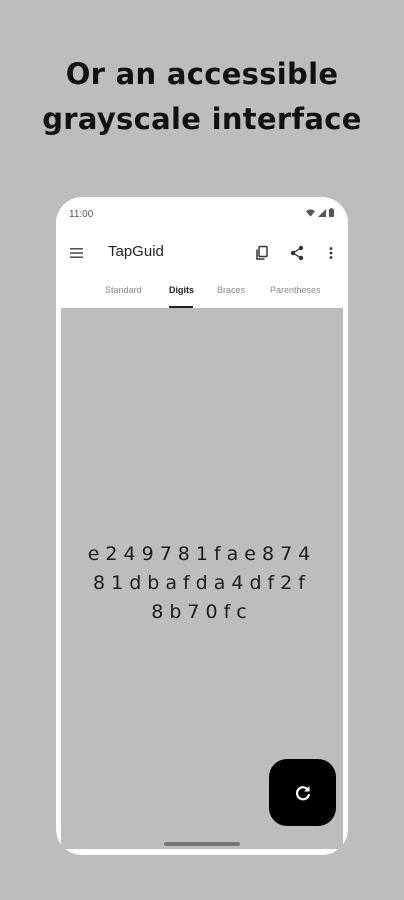 This screenshot has width=404, height=900. Describe the element at coordinates (136, 251) in the screenshot. I see `app-title: TapGuid` at that location.